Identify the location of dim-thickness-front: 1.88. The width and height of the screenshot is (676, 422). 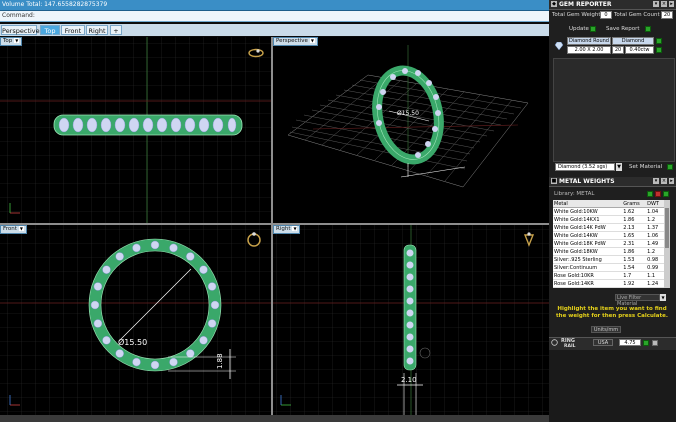
(220, 361).